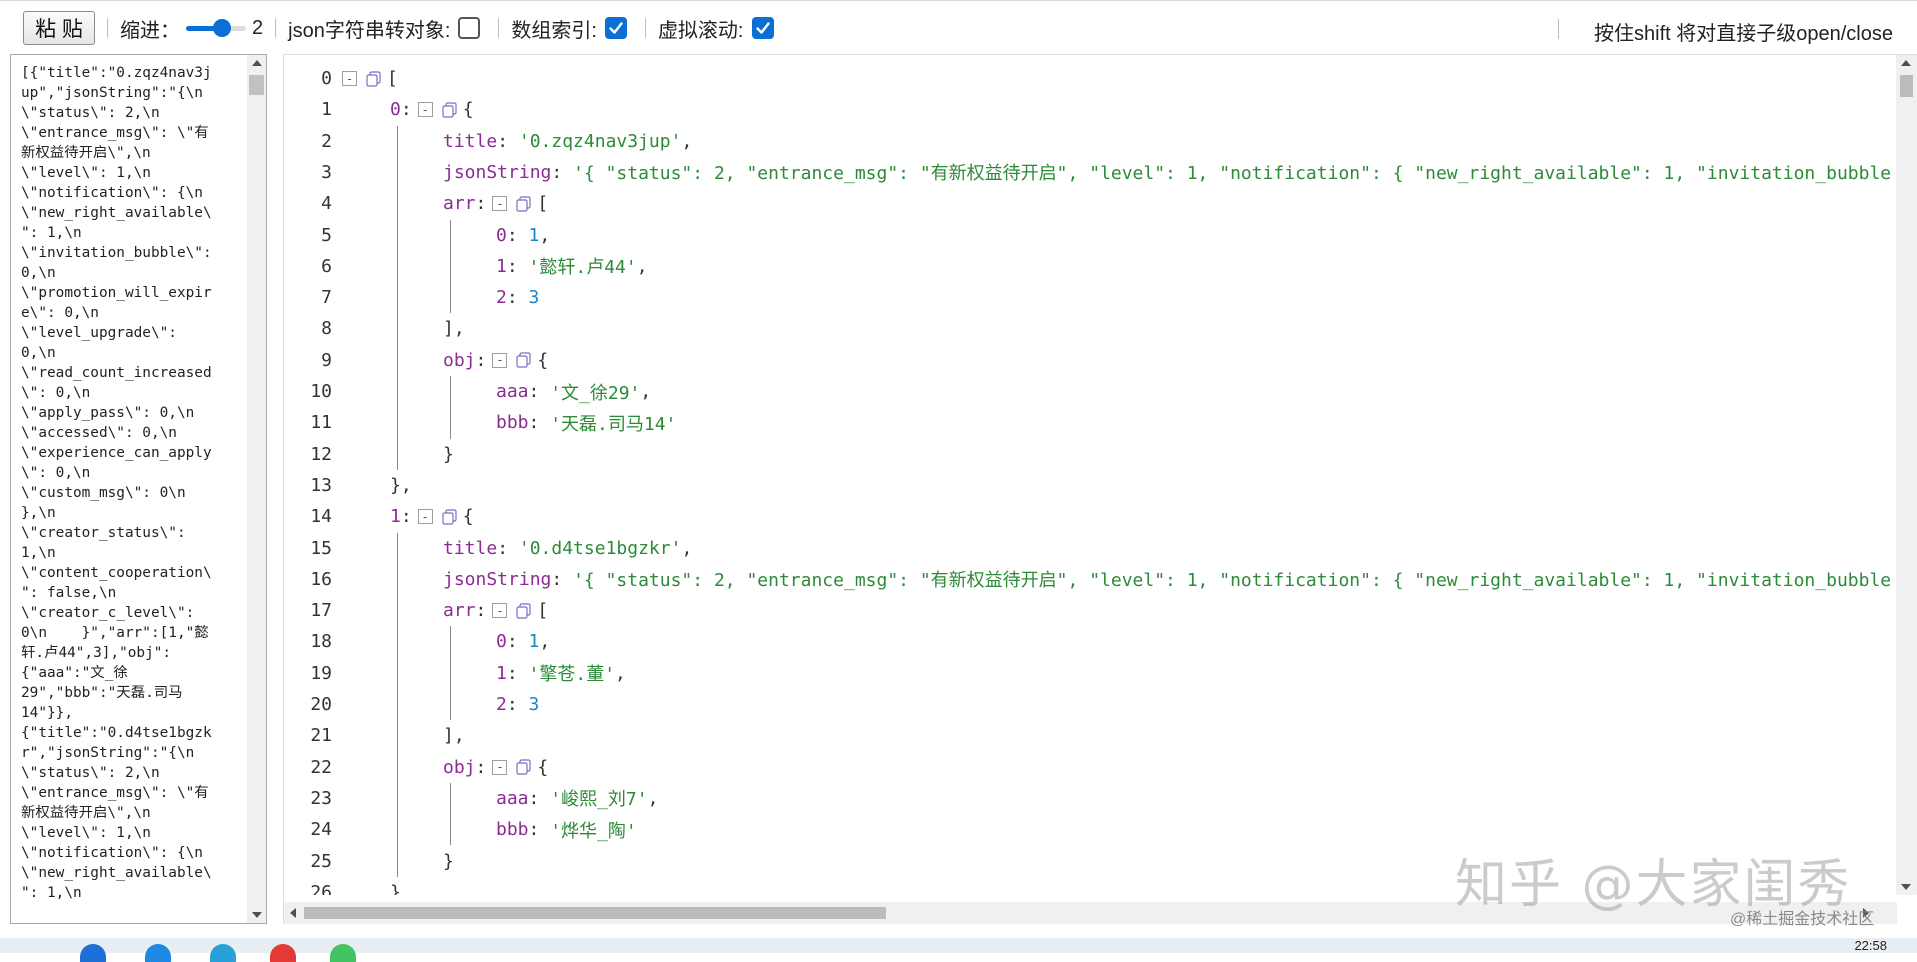 The image size is (1917, 962). I want to click on line-number: 1, so click(326, 110).